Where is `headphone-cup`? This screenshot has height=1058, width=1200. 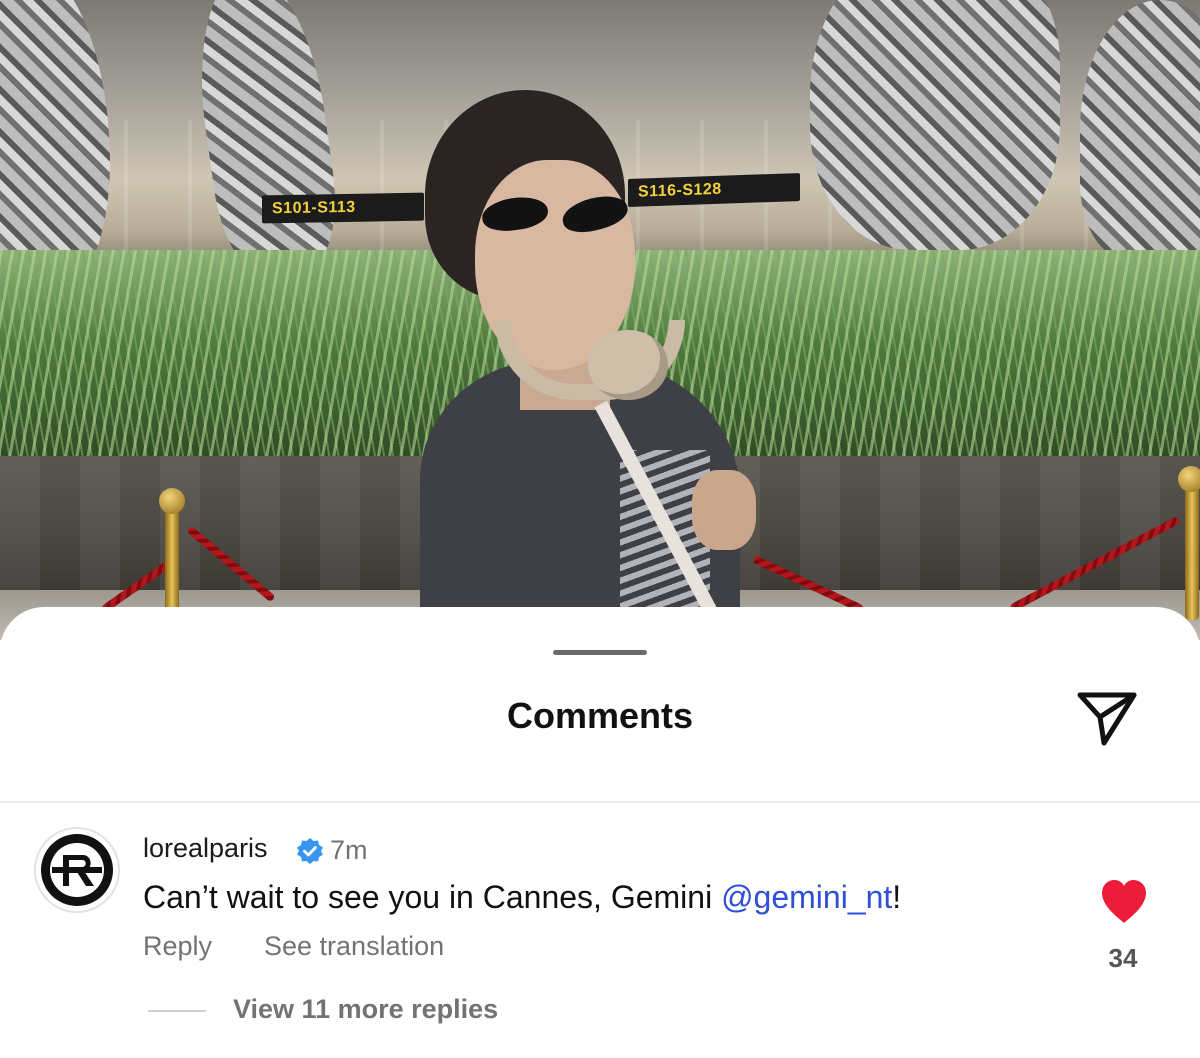
headphone-cup is located at coordinates (628, 365).